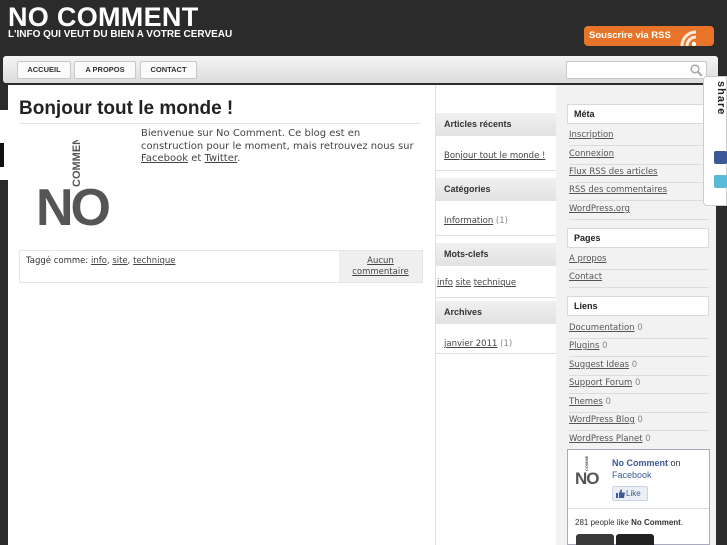 The image size is (727, 545). I want to click on link-suggest-ideas: Suggest Ideas, so click(599, 365).